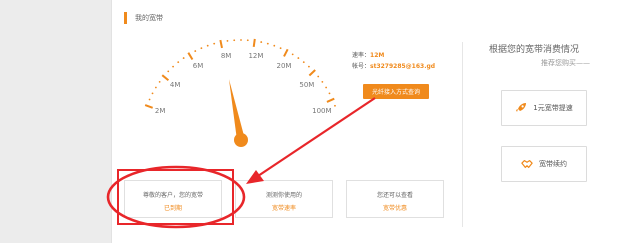 Image resolution: width=620 pixels, height=243 pixels. Describe the element at coordinates (284, 207) in the screenshot. I see `card-link: 宽带速率` at that location.